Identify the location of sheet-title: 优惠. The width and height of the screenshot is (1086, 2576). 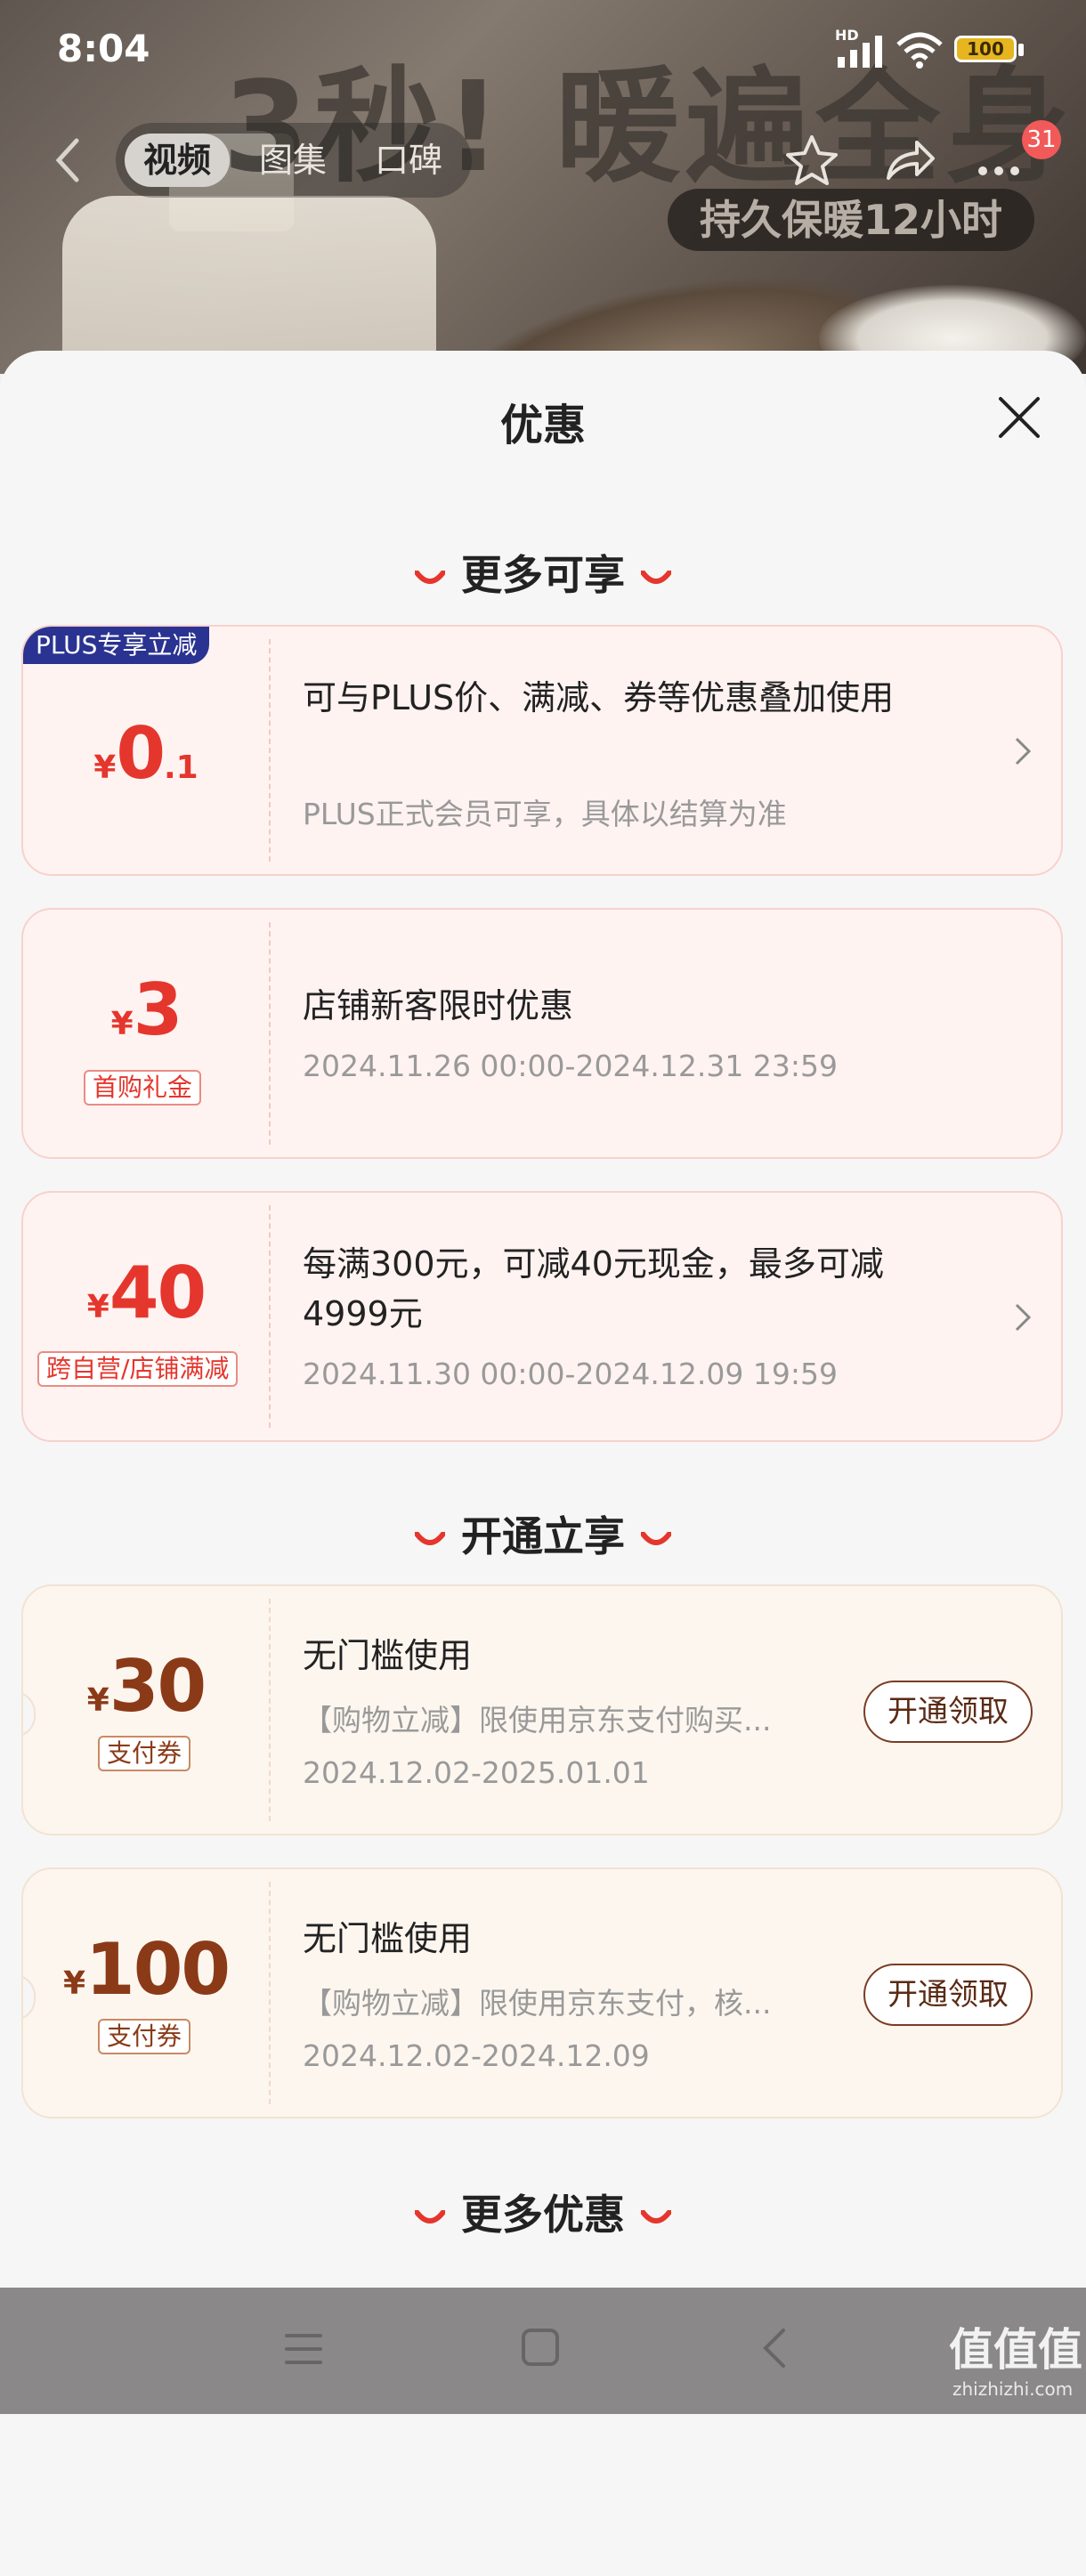
(543, 426).